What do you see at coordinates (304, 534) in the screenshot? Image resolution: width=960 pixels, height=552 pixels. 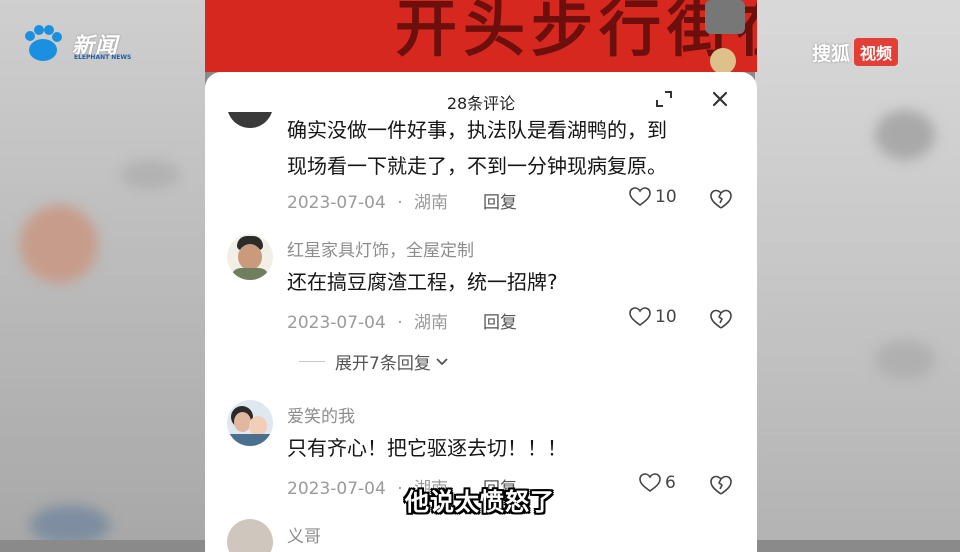 I see `comment-username: 义哥` at bounding box center [304, 534].